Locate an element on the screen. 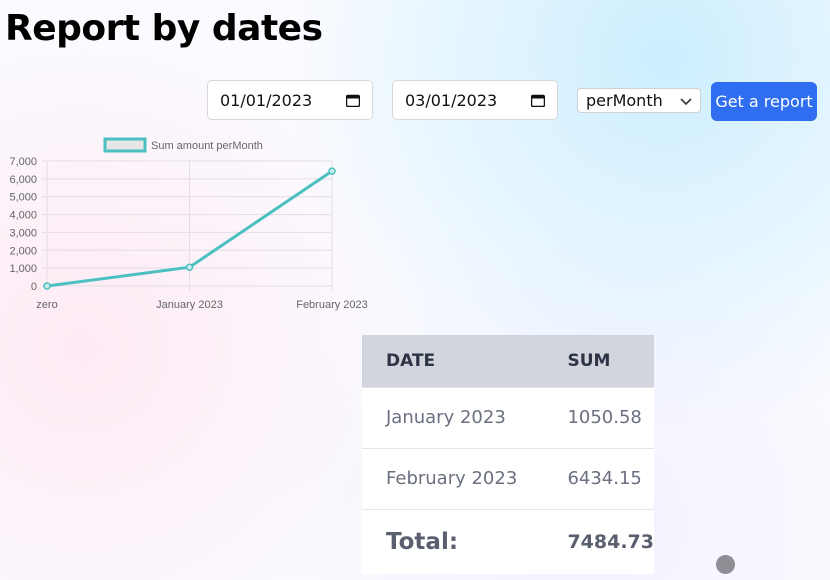  get-report-button: Get a report is located at coordinates (764, 101).